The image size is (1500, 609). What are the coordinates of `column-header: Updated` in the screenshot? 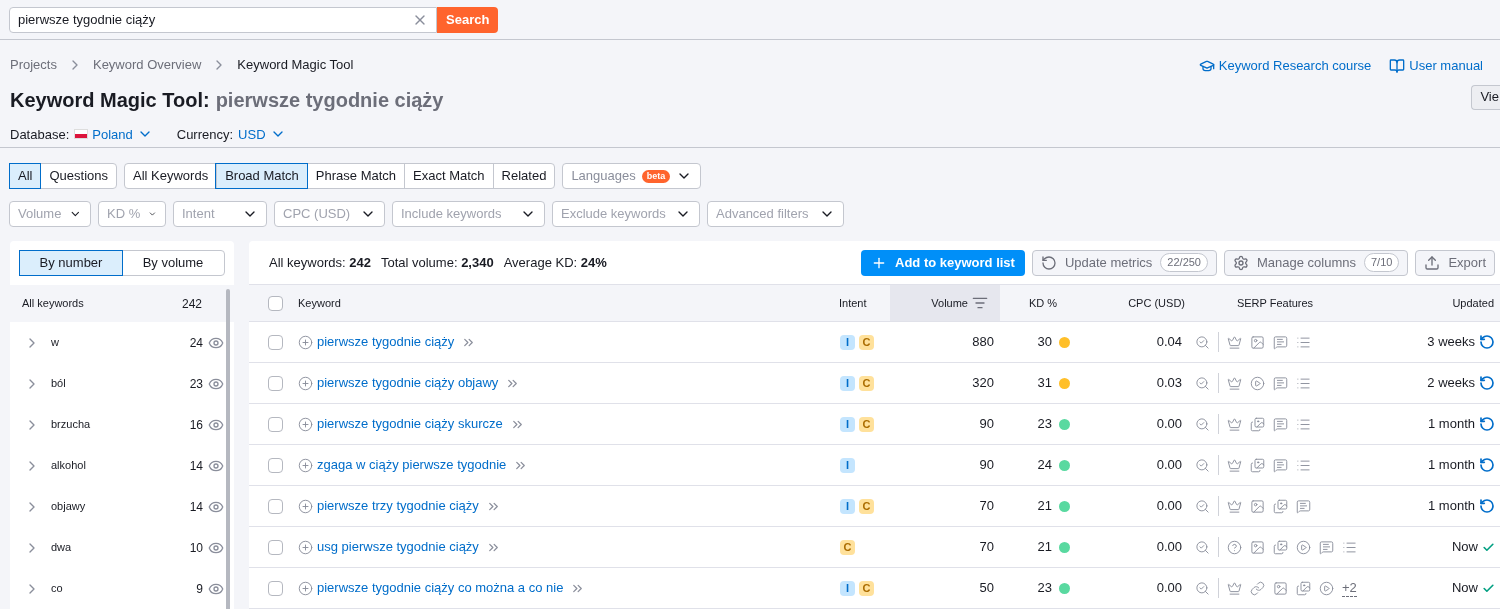 It's located at (1473, 303).